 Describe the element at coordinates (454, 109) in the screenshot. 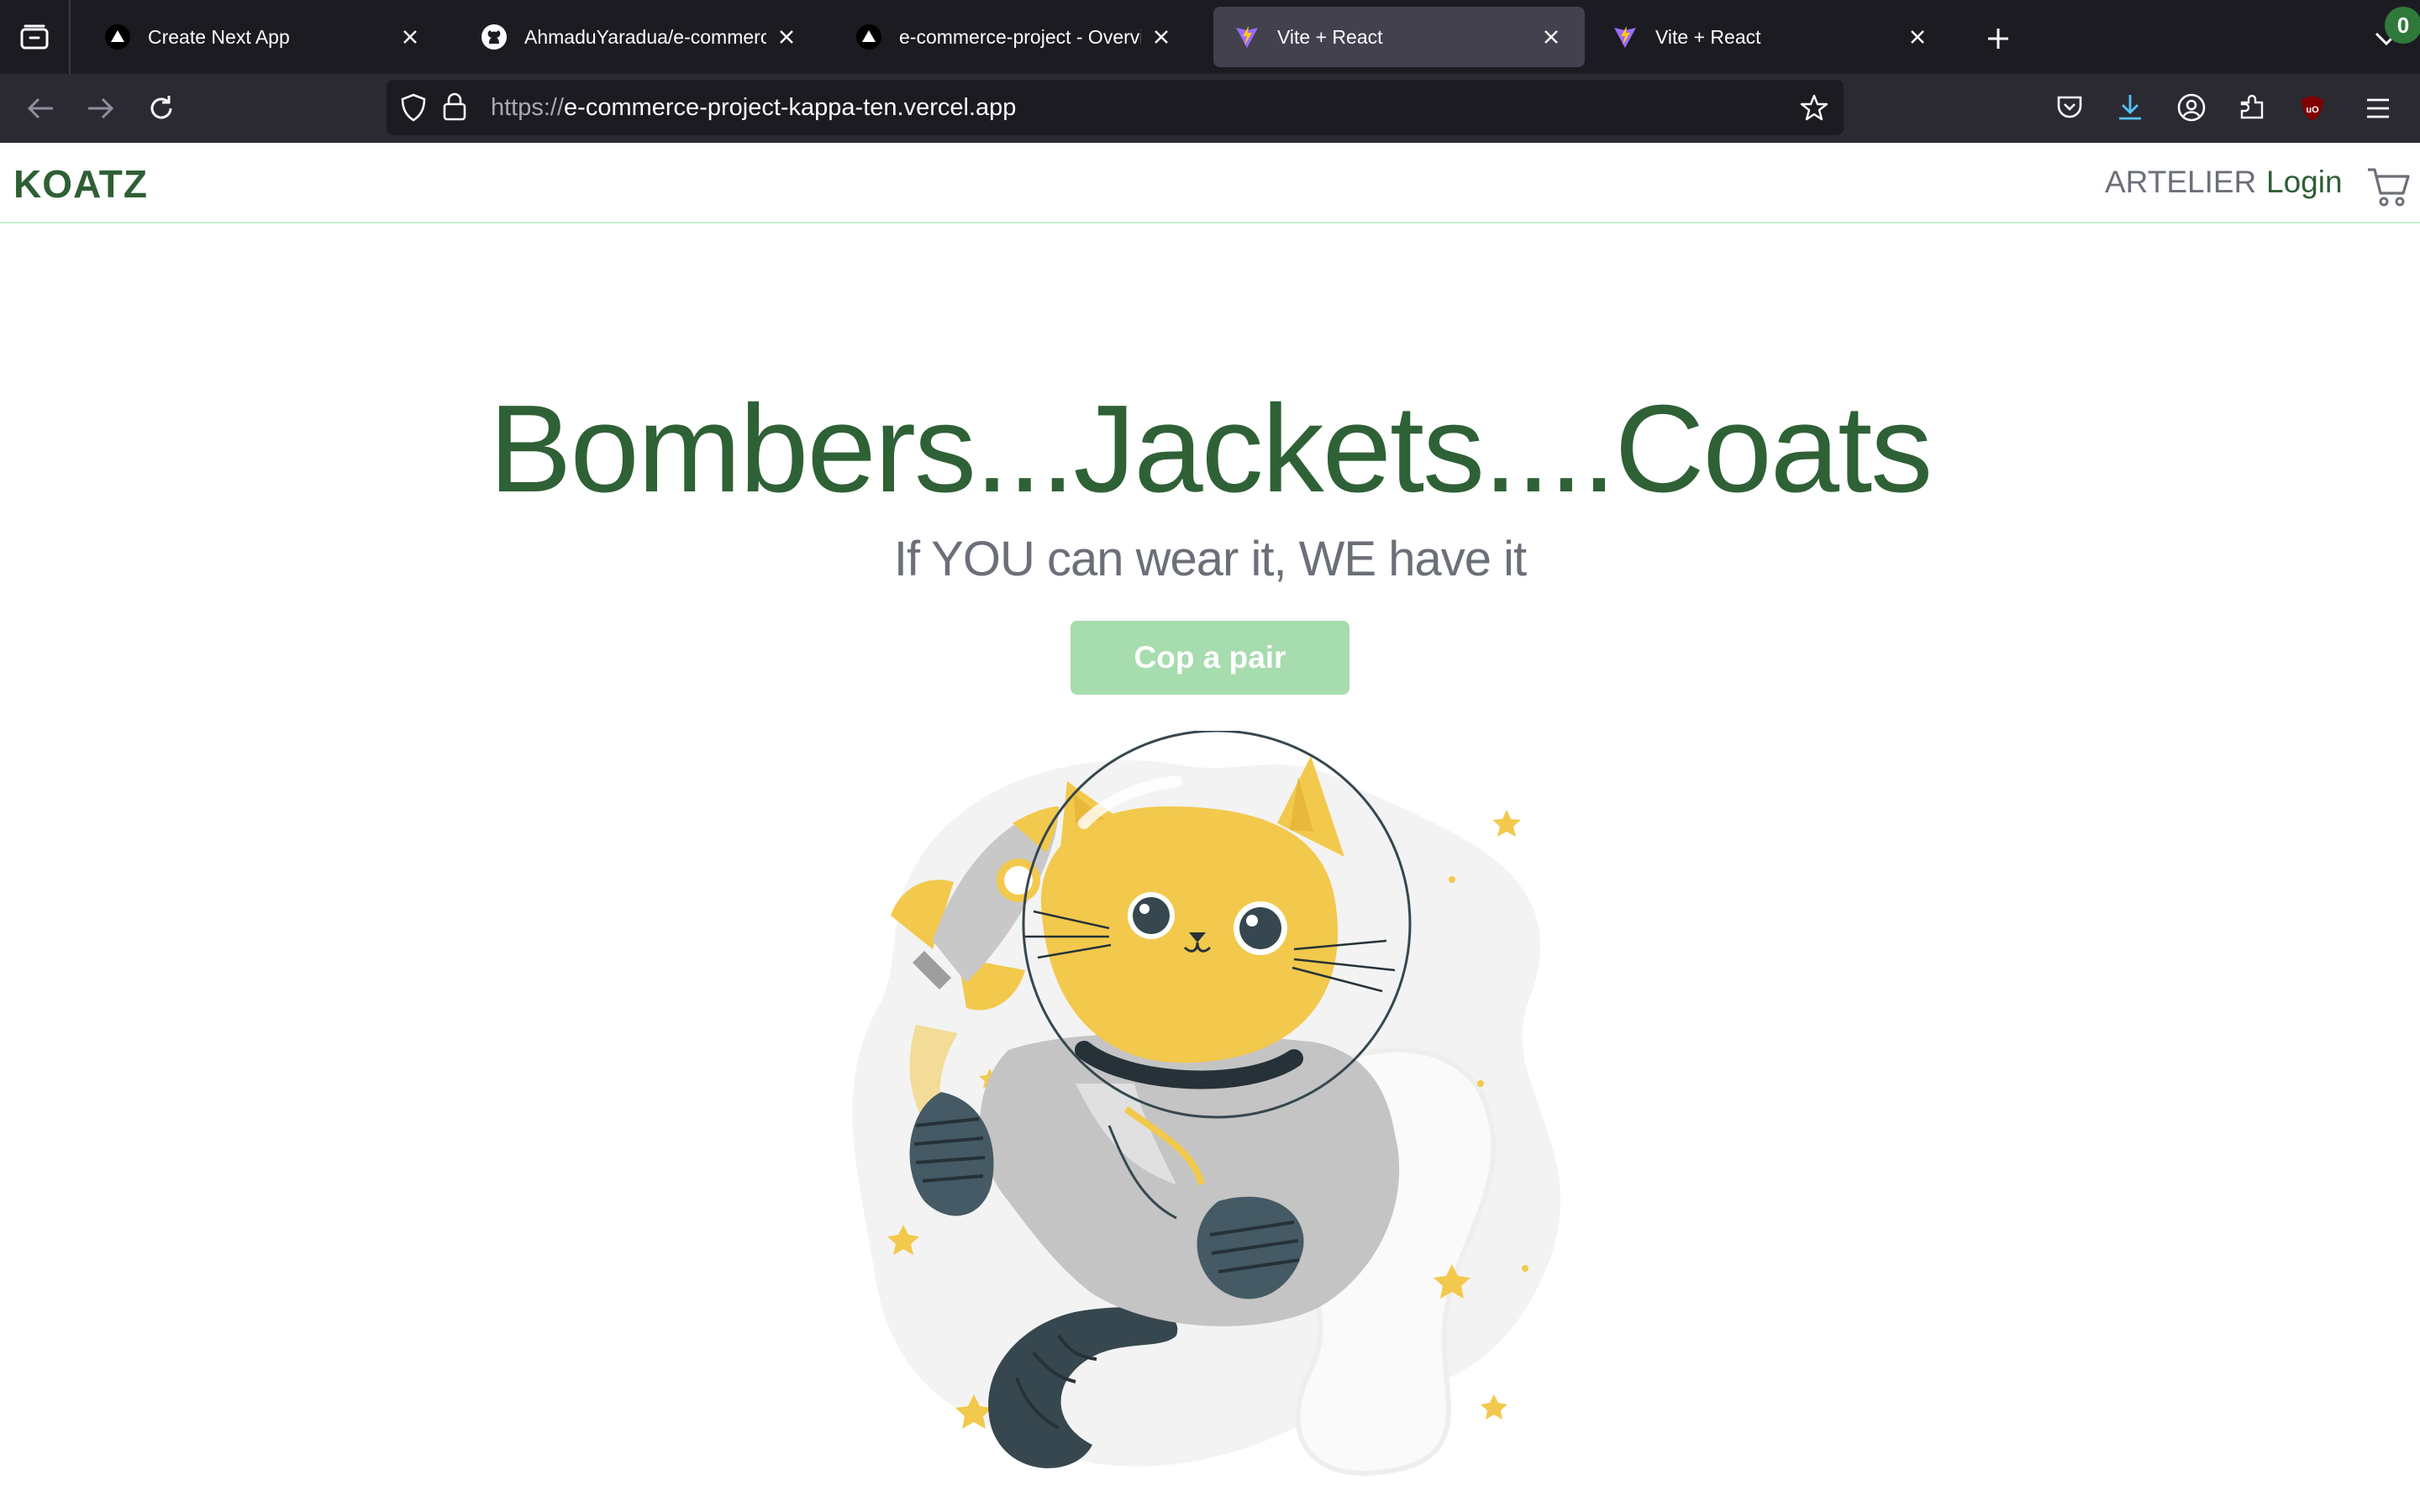

I see `lock-icon` at that location.